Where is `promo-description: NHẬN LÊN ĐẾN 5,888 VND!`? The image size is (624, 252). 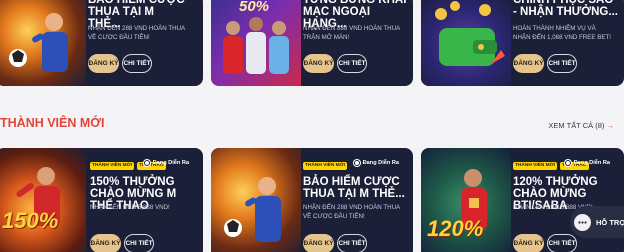 promo-description: NHẬN LÊN ĐẾN 5,888 VND! is located at coordinates (130, 207).